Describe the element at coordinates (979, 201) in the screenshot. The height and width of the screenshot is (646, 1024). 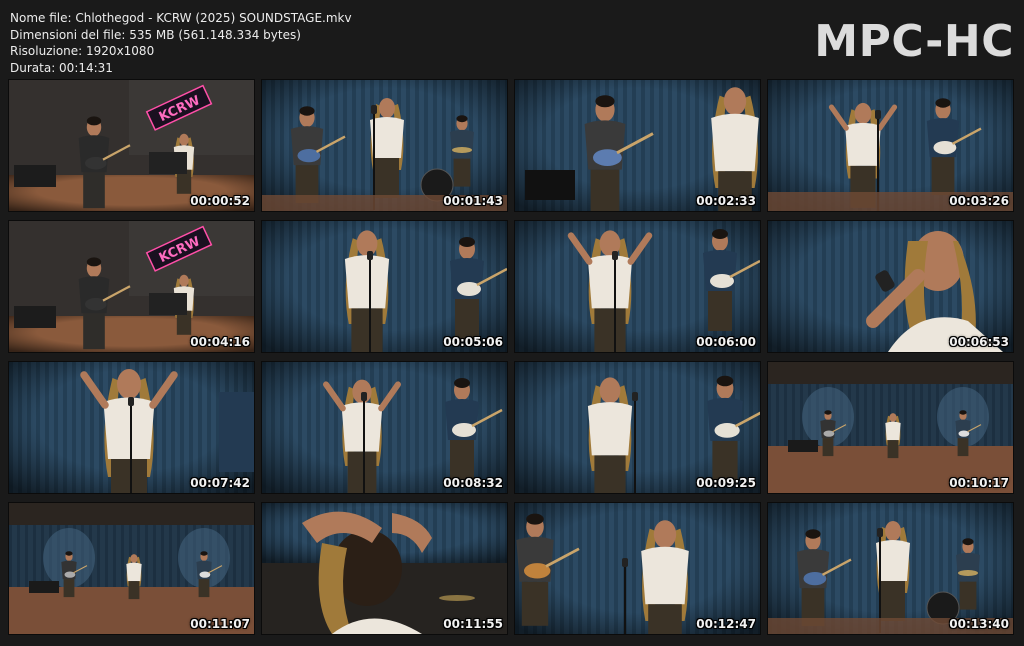
I see `thumbnail-timestamp: 00:03:26` at that location.